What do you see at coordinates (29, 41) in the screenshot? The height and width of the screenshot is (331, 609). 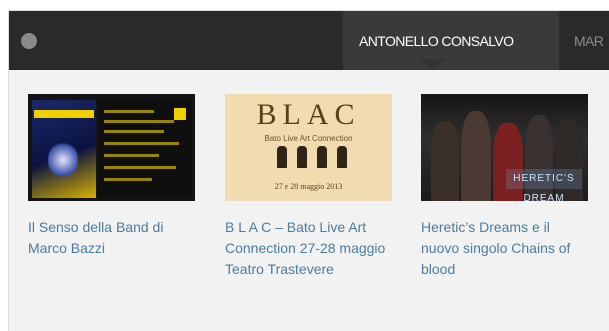 I see `status-dot-icon` at bounding box center [29, 41].